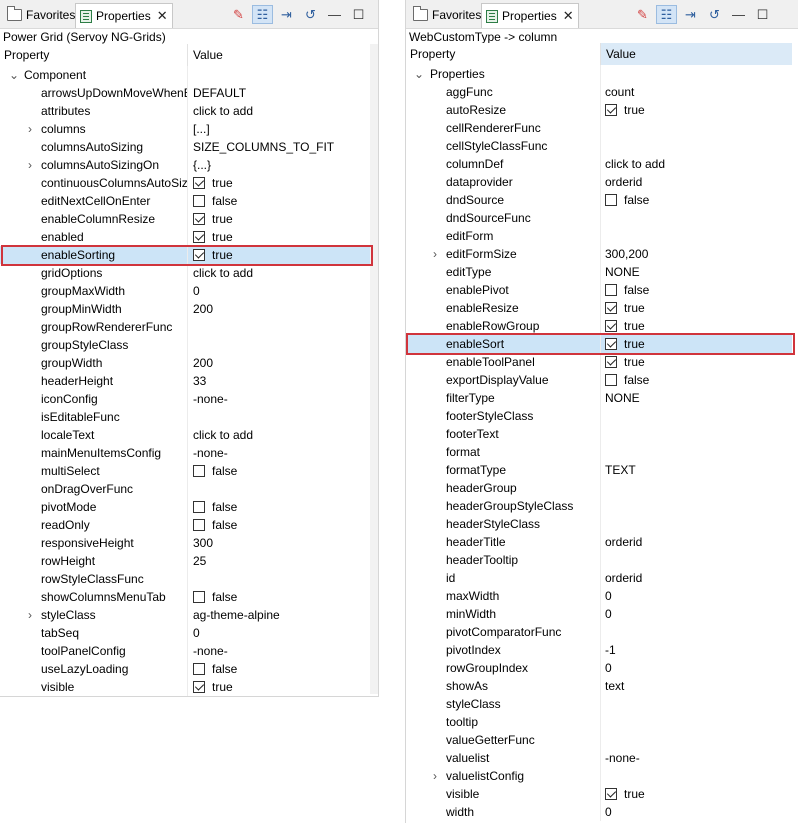  Describe the element at coordinates (185, 75) in the screenshot. I see `property-group-row: ⌄ Component` at that location.